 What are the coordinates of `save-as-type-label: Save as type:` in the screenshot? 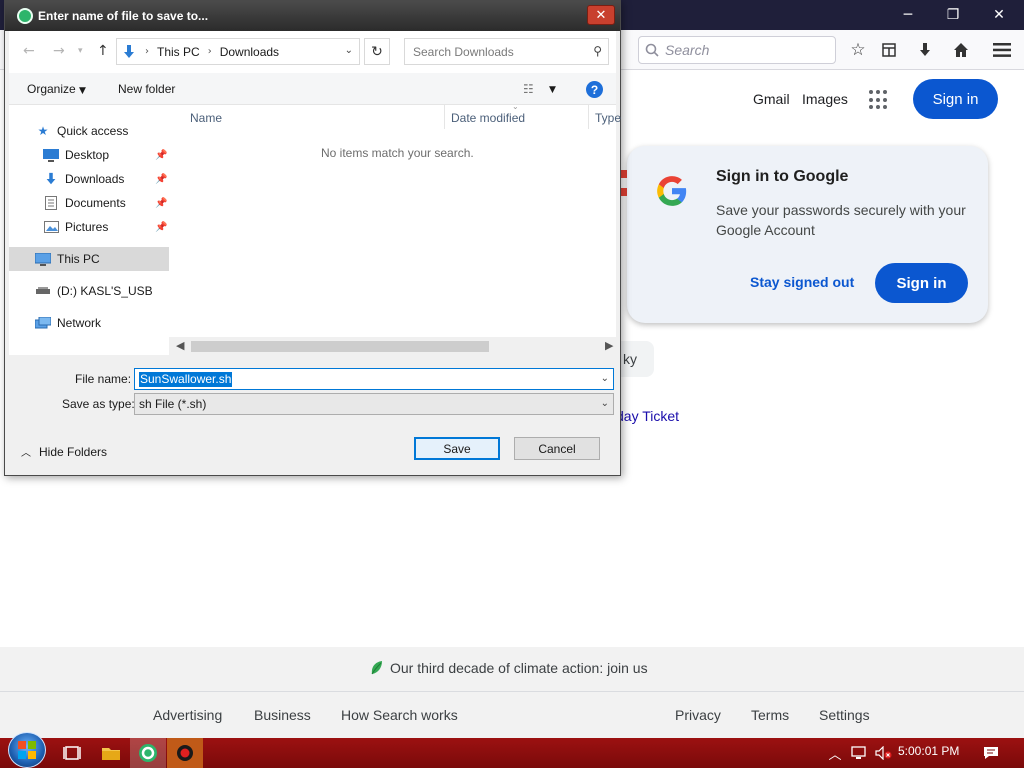 It's located at (98, 404).